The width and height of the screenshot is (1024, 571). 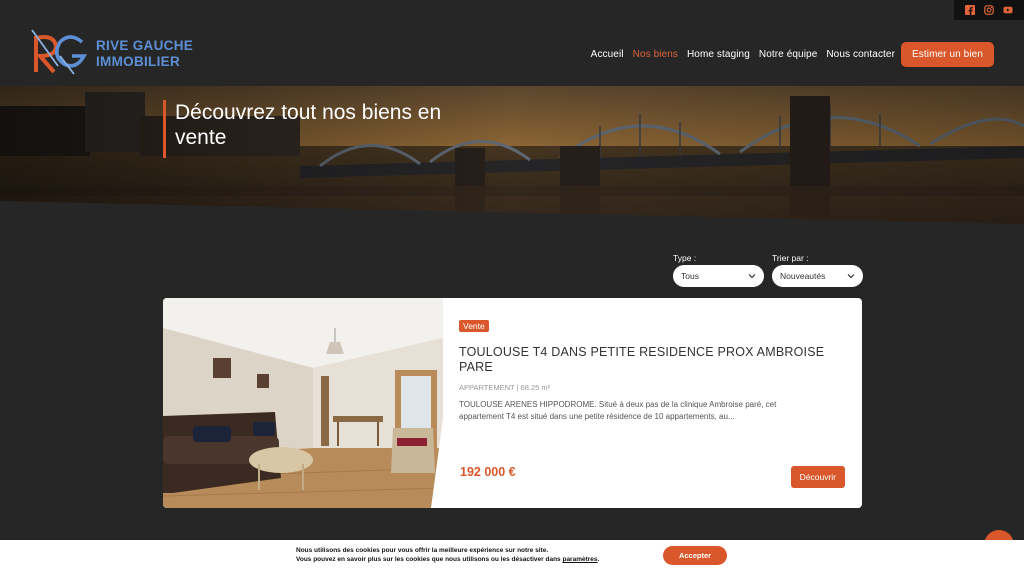 I want to click on sort-filter: Trier par : Nouveautés, so click(x=817, y=270).